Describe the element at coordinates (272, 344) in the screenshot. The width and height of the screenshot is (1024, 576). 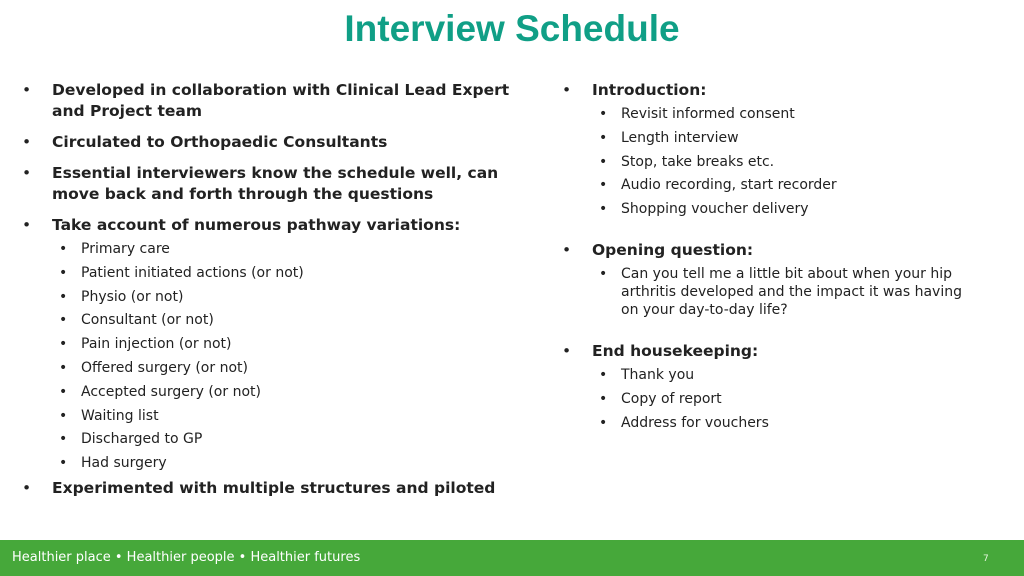
I see `sub-bullet-item: • Pain injection (or not)` at that location.